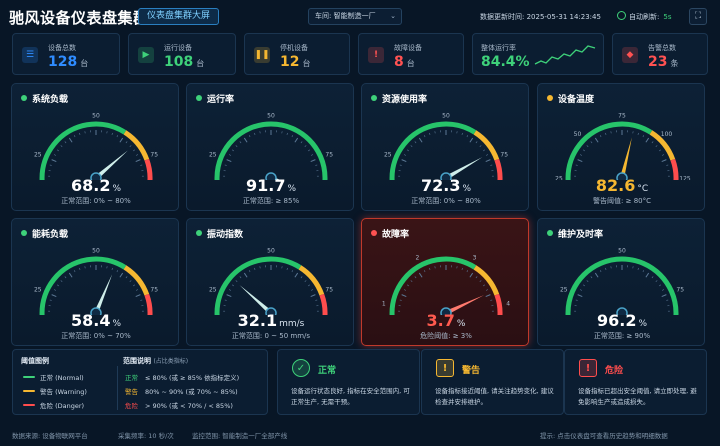 This screenshot has width=720, height=446. What do you see at coordinates (445, 282) in the screenshot?
I see `gauge-card: 故障率0123453.7%危险阈值: ≥ 3%` at bounding box center [445, 282].